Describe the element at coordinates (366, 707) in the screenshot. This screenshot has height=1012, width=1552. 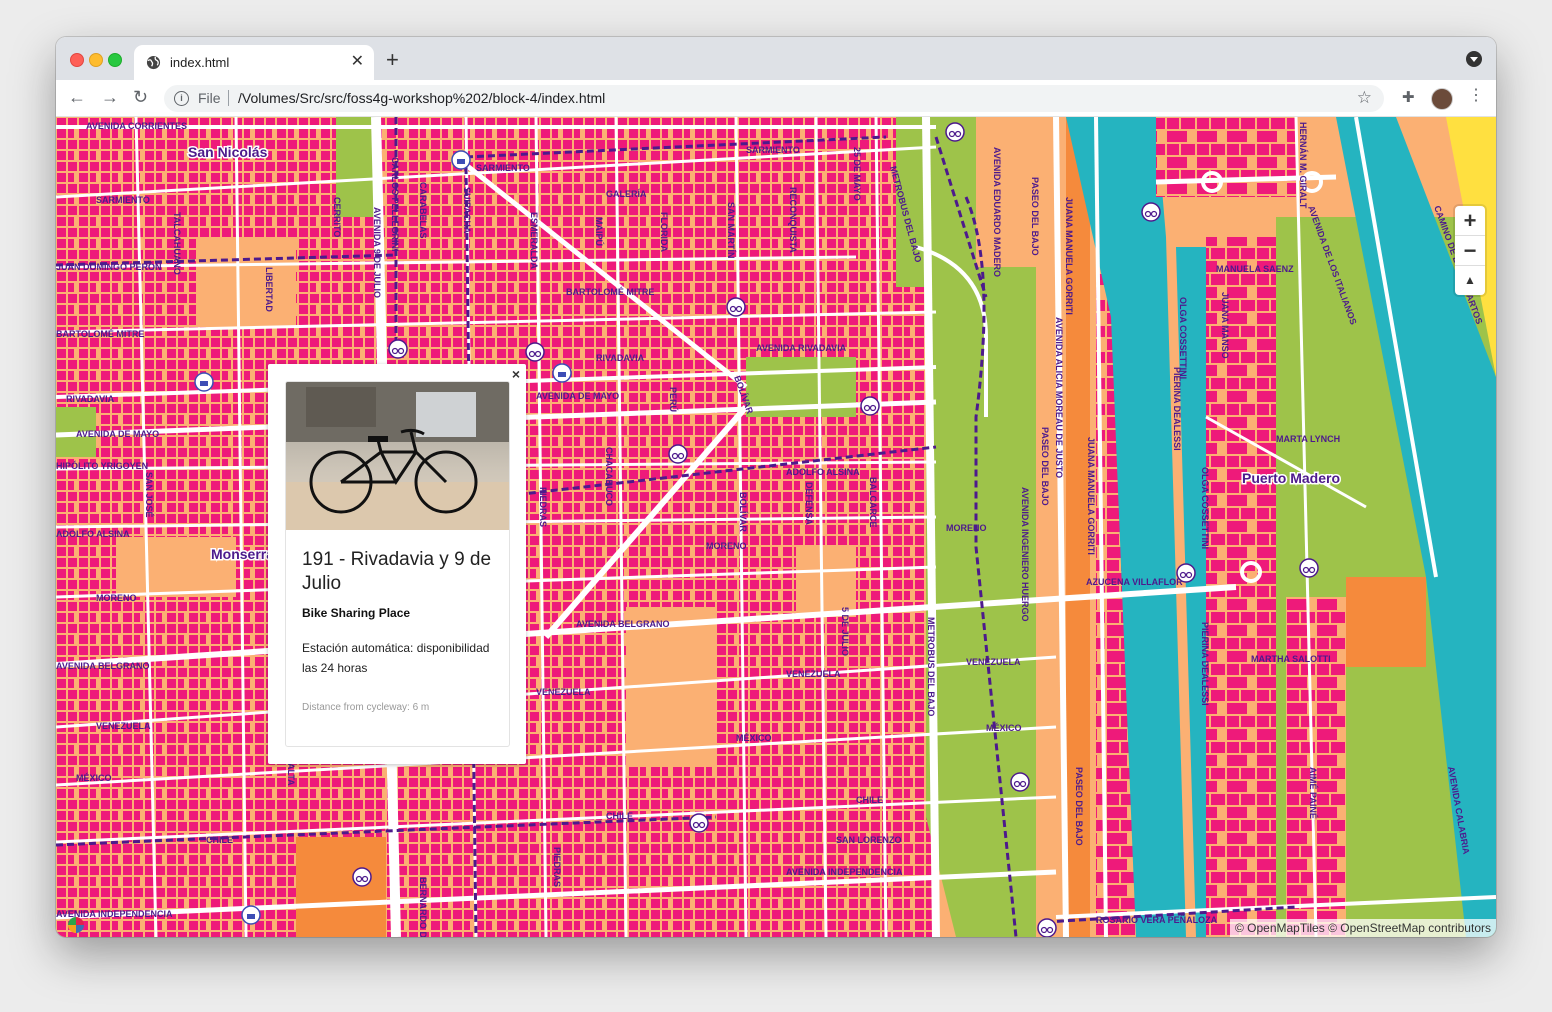
I see `cycleway-distance: Distance from cycleway: 6 m` at that location.